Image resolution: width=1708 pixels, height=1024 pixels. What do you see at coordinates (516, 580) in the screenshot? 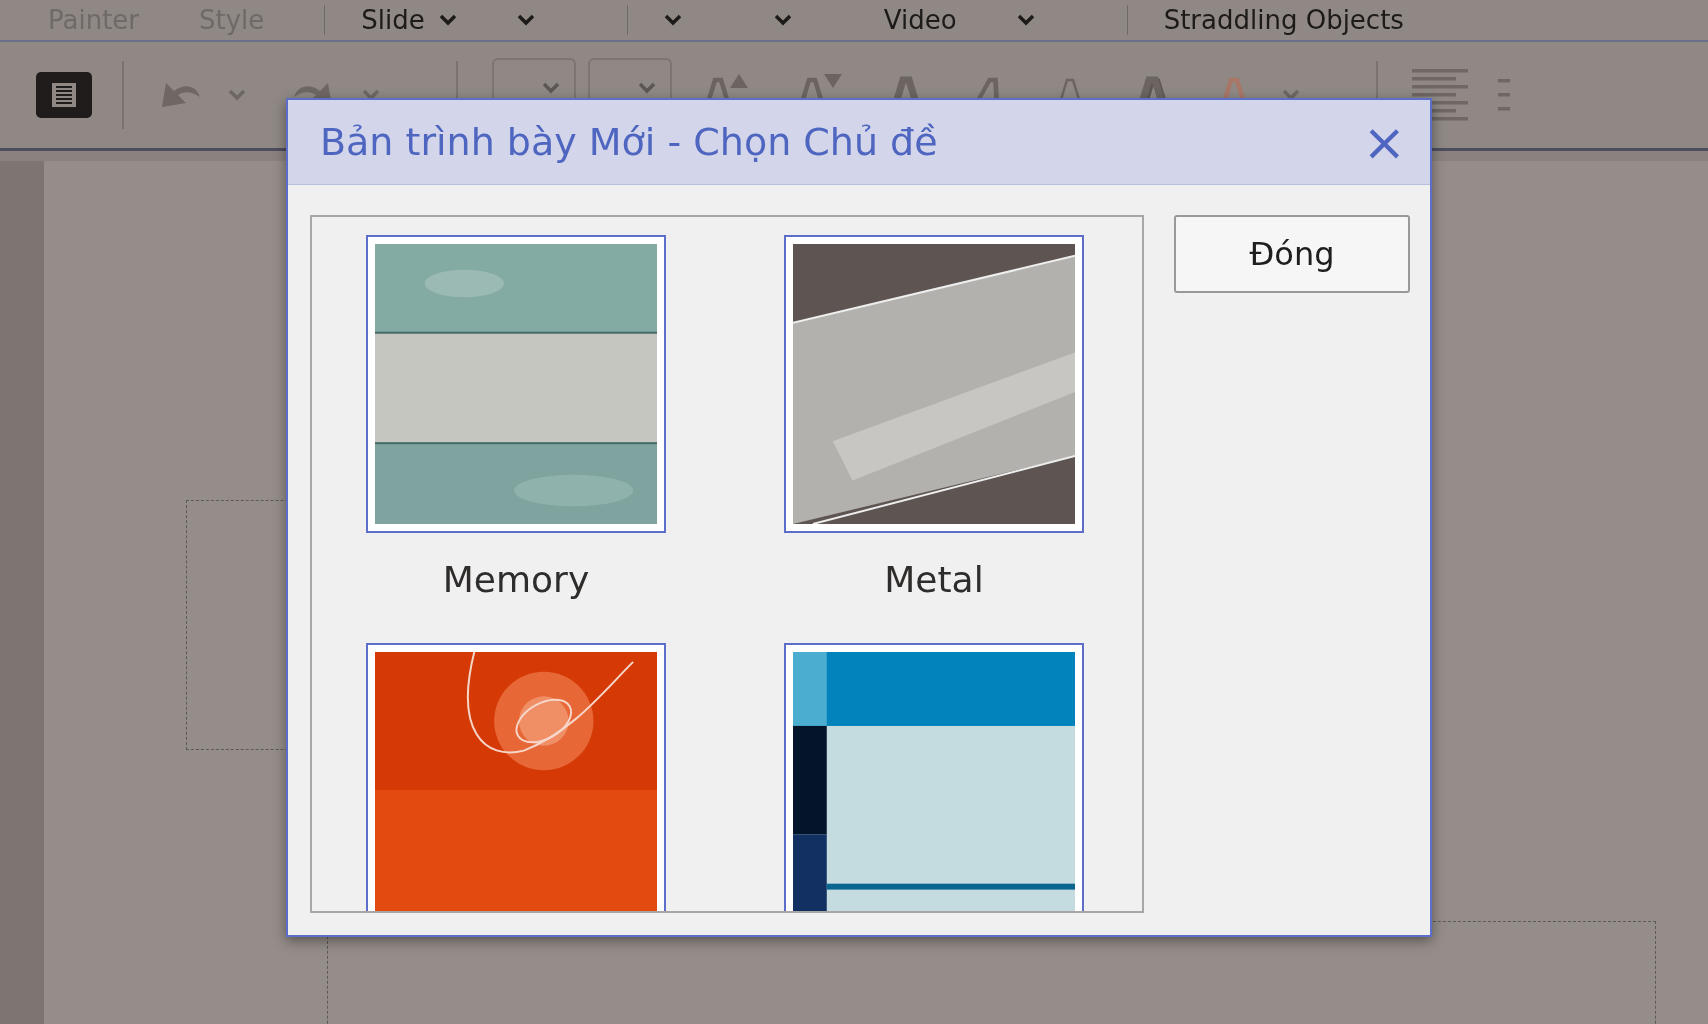
I see `theme-name: Memory` at bounding box center [516, 580].